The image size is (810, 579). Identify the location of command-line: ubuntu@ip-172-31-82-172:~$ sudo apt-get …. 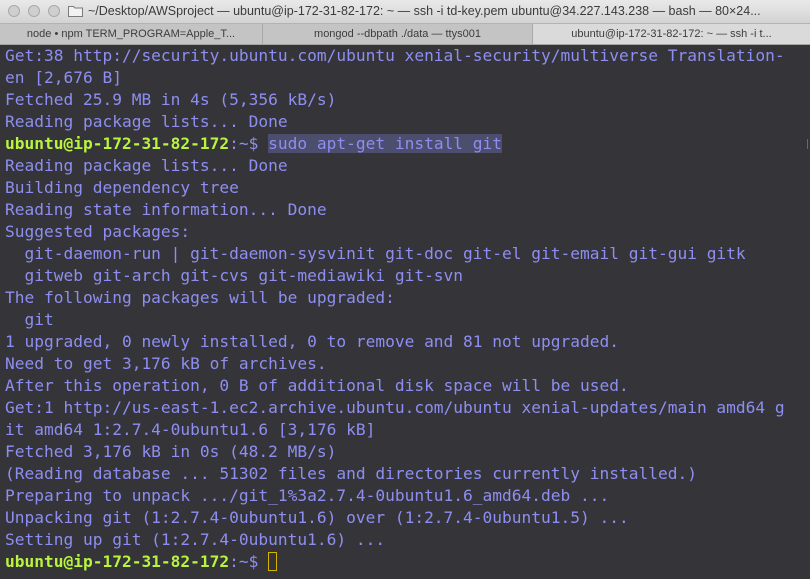
(254, 144).